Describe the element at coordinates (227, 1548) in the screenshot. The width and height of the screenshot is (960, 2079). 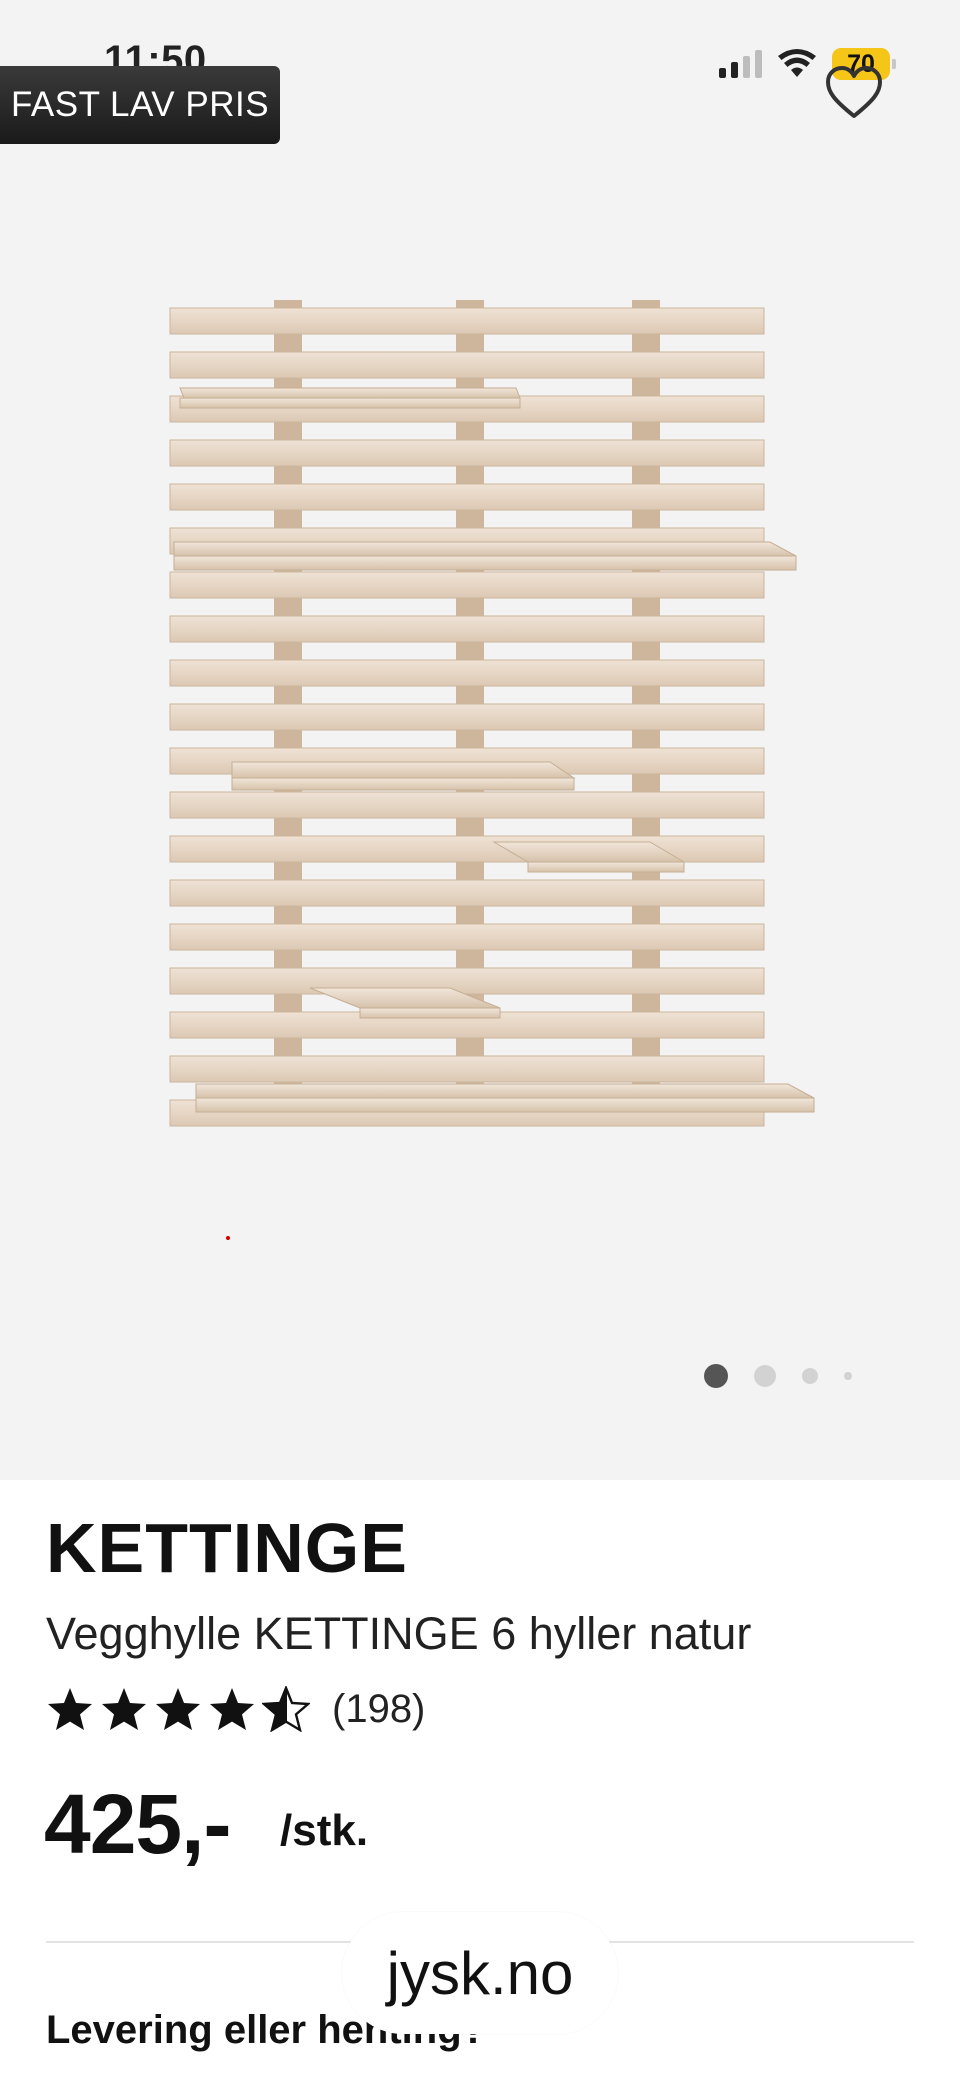
I see `product-brand: KETTINGE` at that location.